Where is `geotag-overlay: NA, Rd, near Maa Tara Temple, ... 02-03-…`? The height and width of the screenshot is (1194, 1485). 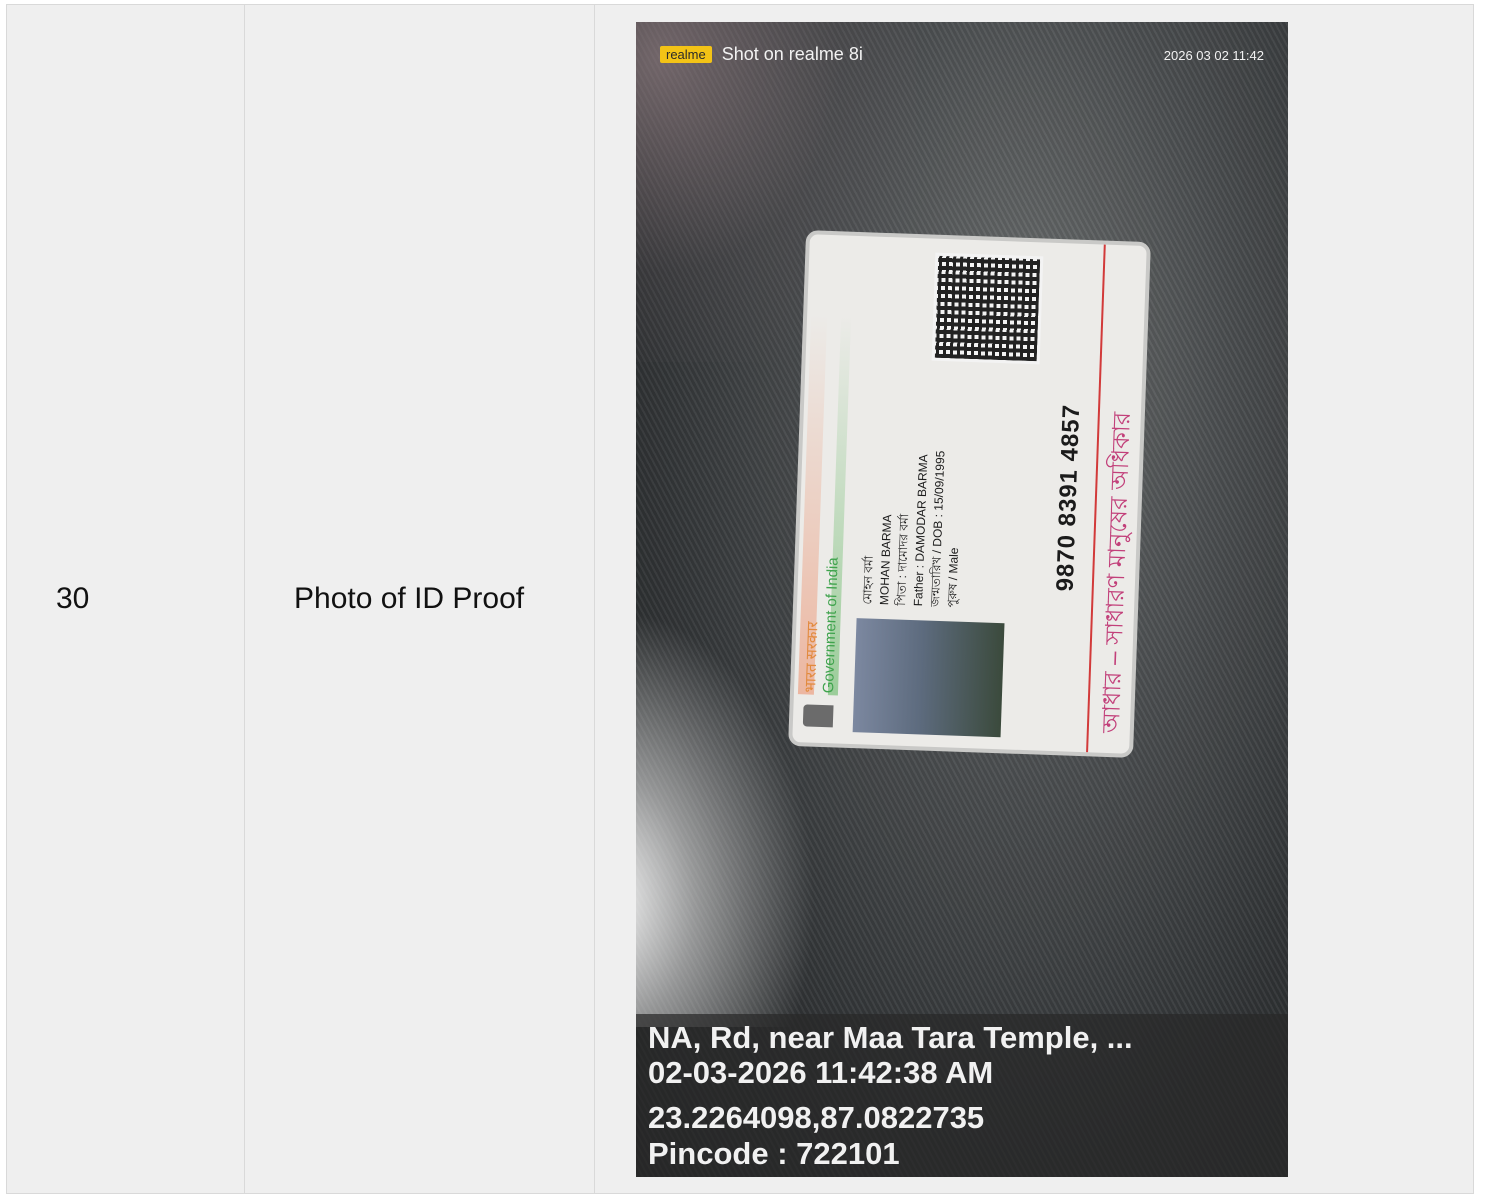 geotag-overlay: NA, Rd, near Maa Tara Temple, ... 02-03-… is located at coordinates (962, 1095).